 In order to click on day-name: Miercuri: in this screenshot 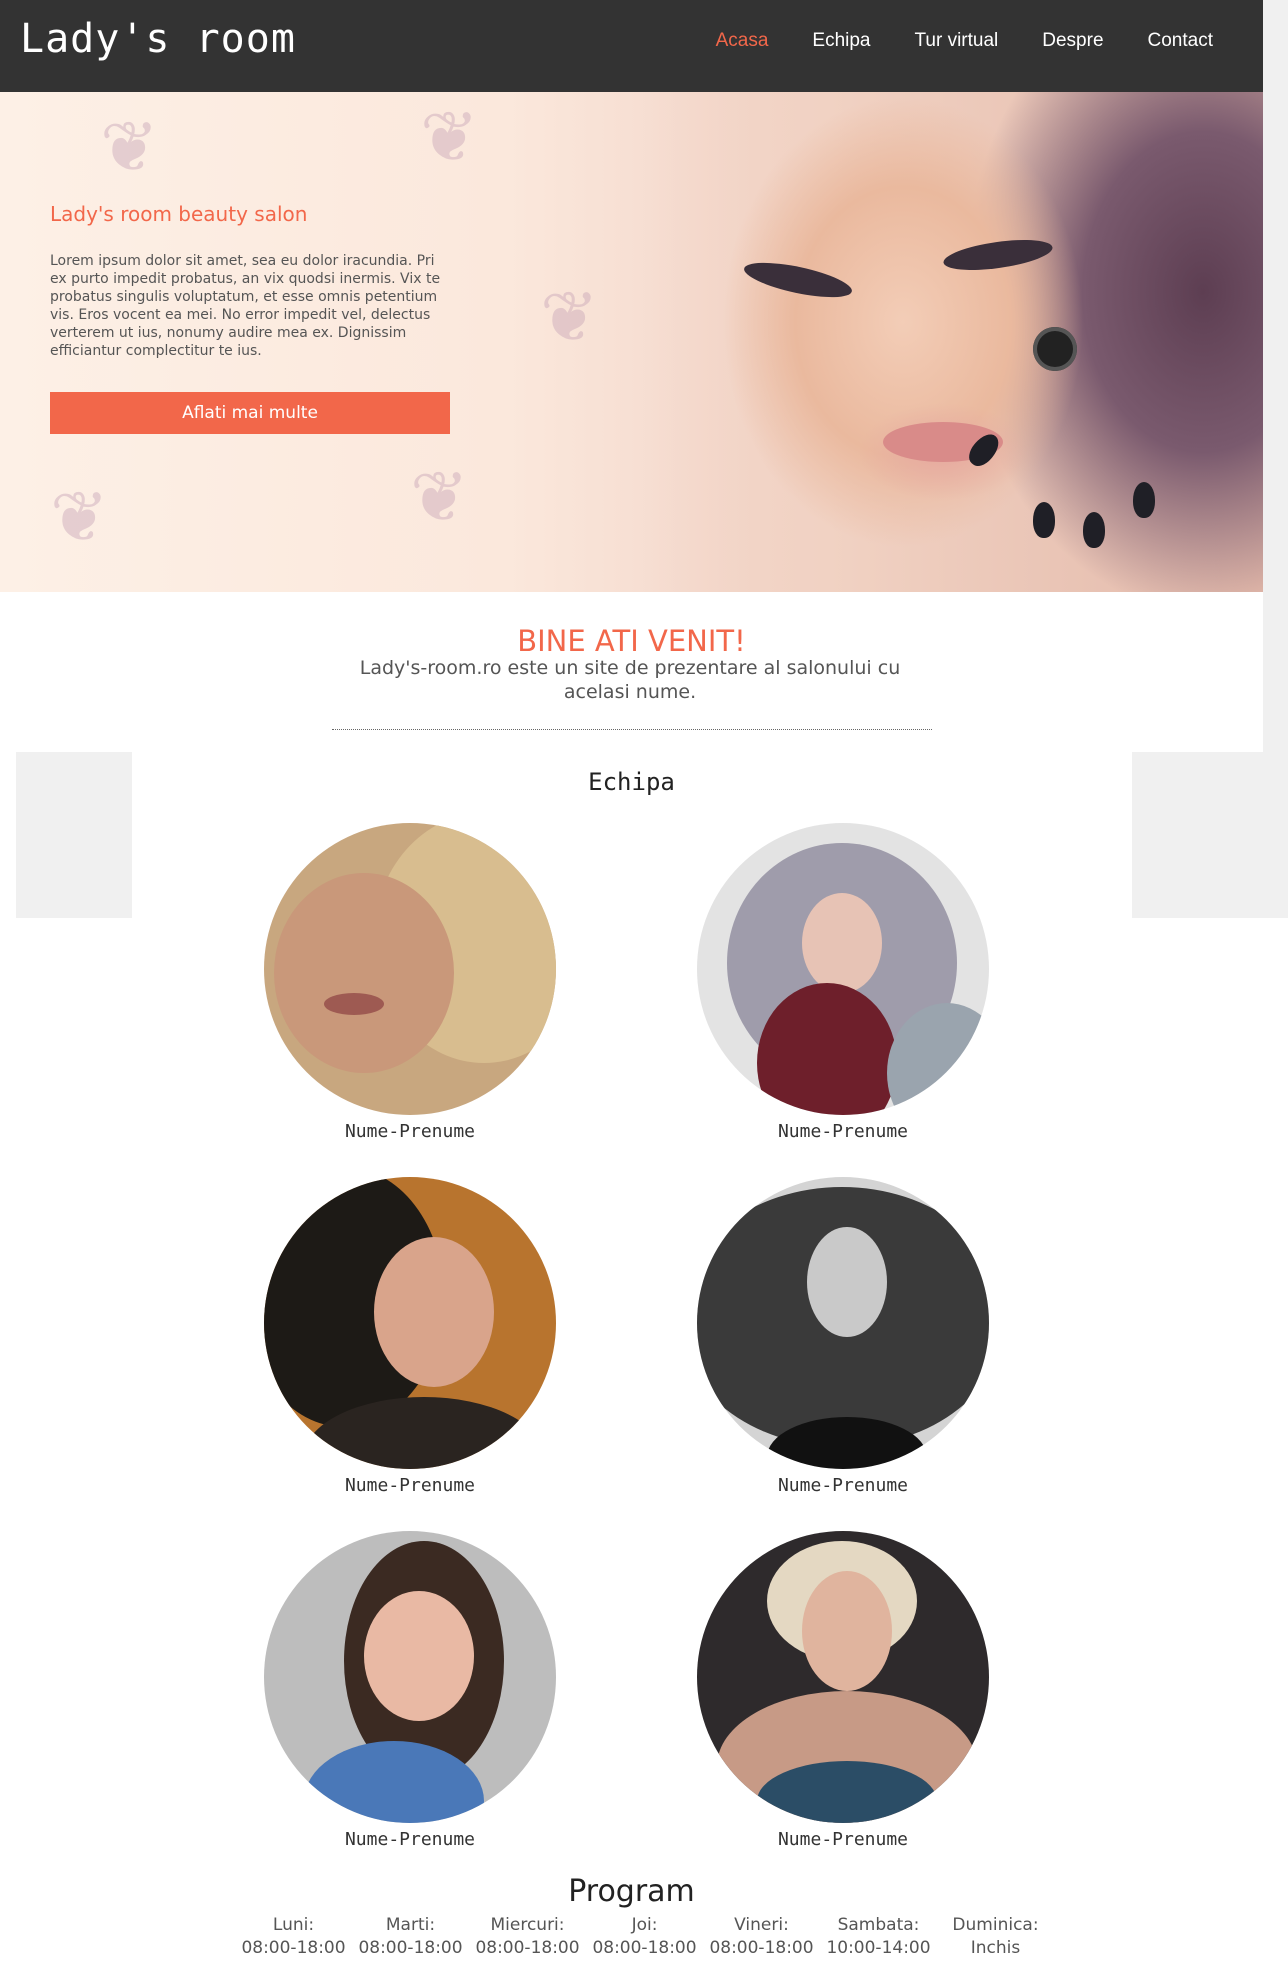, I will do `click(527, 1925)`.